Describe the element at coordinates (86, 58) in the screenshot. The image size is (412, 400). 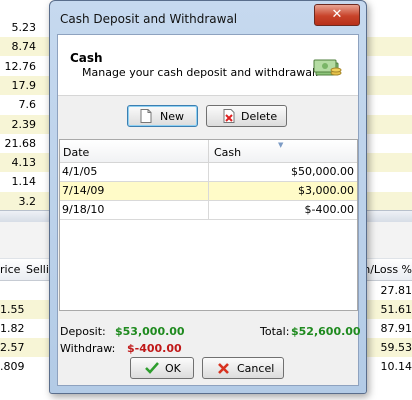
I see `header-title: Cash` at that location.